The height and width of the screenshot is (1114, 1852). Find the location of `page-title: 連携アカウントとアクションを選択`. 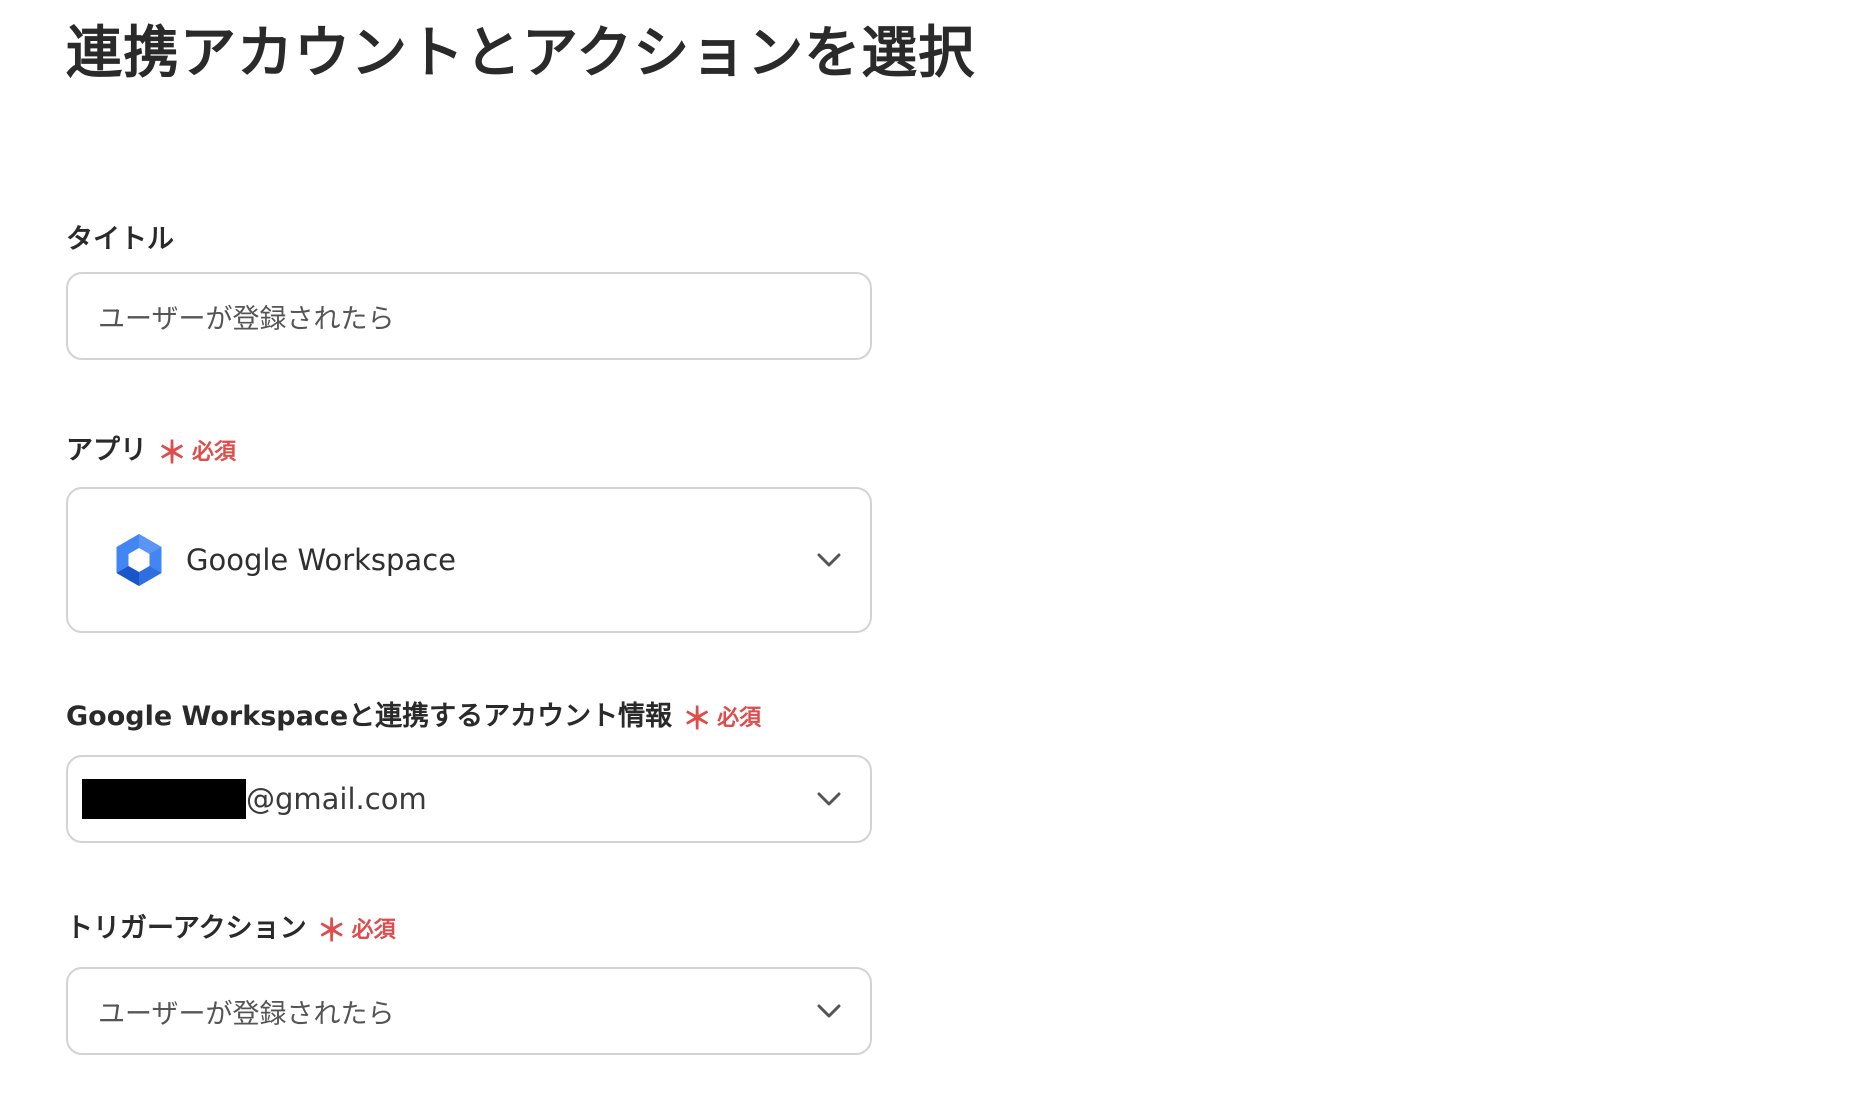

page-title: 連携アカウントとアクションを選択 is located at coordinates (521, 53).